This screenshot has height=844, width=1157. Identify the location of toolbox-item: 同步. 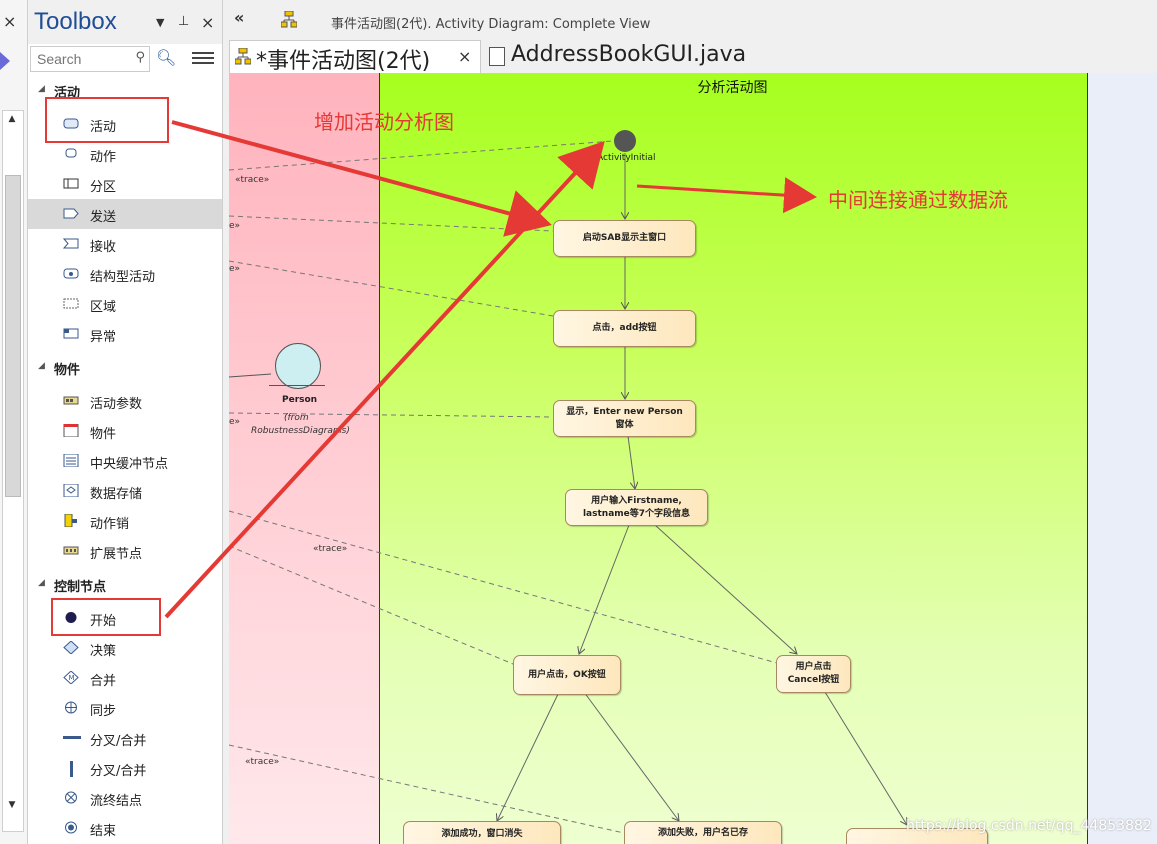
(125, 708).